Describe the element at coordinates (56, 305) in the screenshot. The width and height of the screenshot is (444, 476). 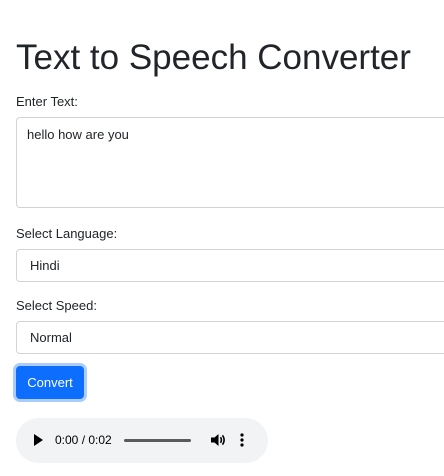
I see `speed-label: Select Speed:` at that location.